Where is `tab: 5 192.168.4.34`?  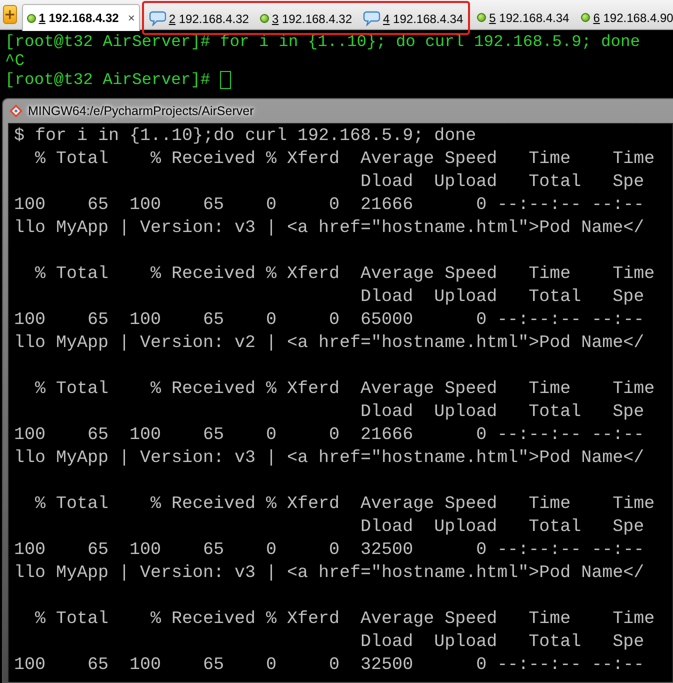 tab: 5 192.168.4.34 is located at coordinates (523, 17).